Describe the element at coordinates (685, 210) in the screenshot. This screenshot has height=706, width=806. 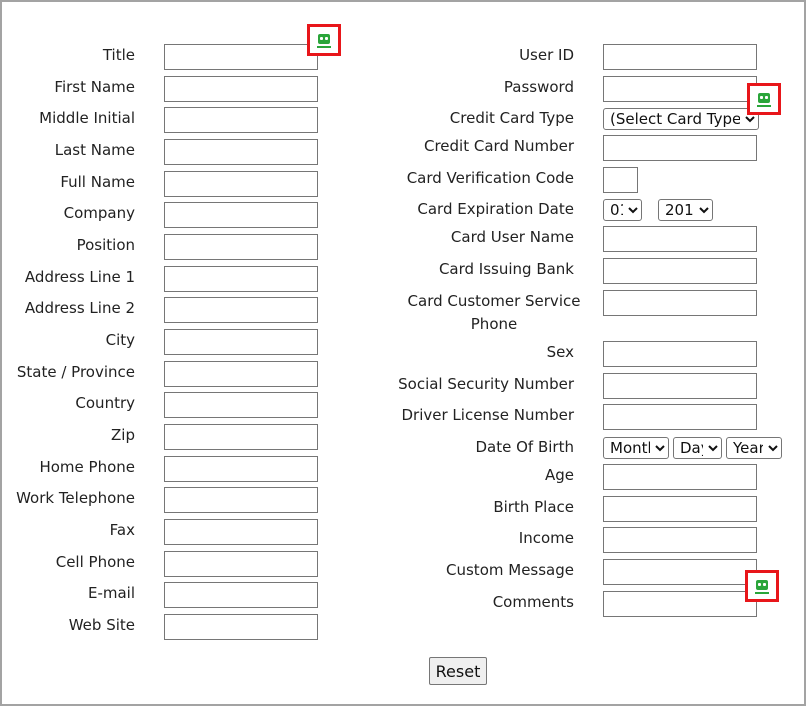
I see `expiration-year-select: 2019` at that location.